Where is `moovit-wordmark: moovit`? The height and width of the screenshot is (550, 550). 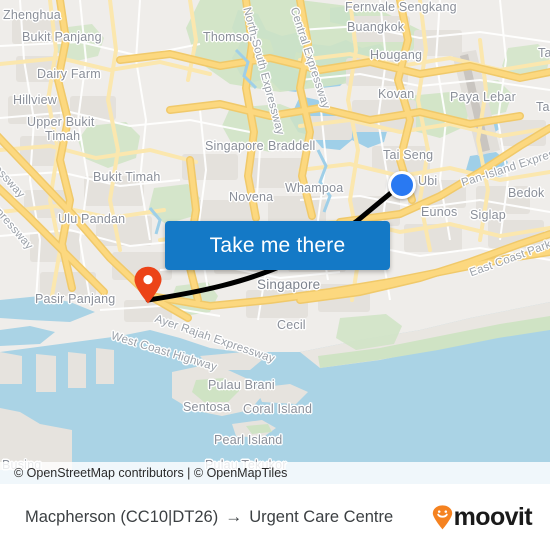 moovit-wordmark: moovit is located at coordinates (493, 516).